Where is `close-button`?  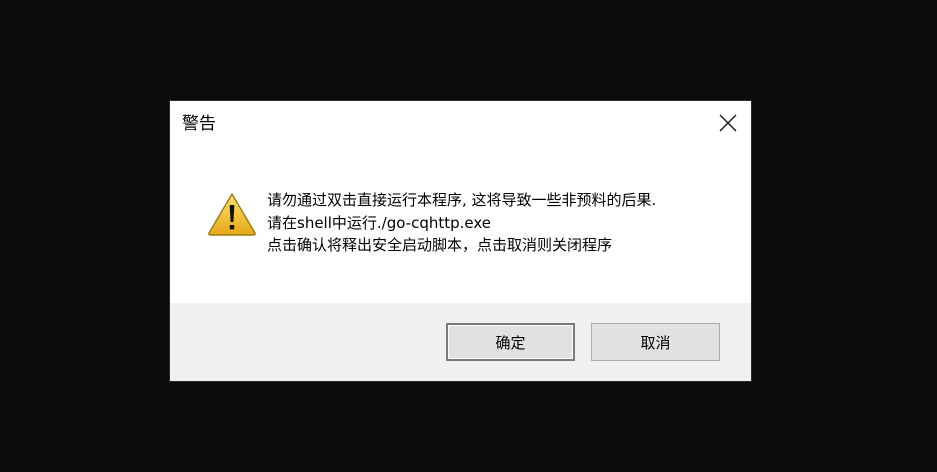 close-button is located at coordinates (728, 123).